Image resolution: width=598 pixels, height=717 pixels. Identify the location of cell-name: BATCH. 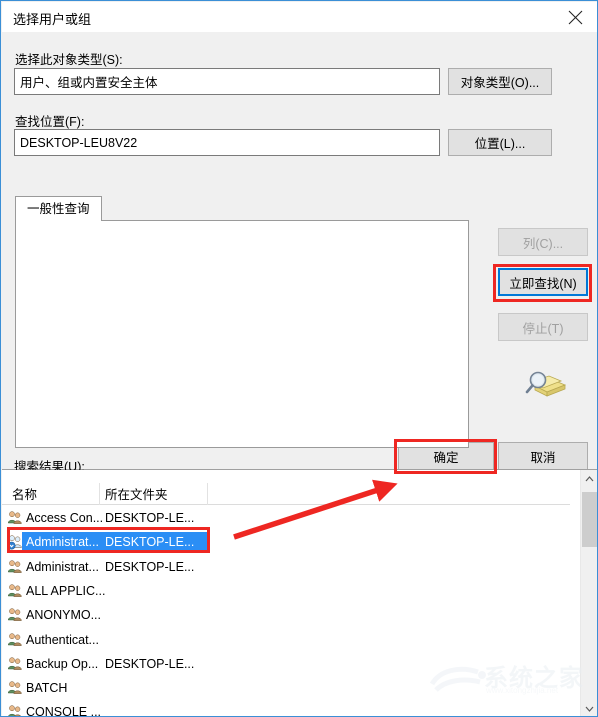
(47, 688).